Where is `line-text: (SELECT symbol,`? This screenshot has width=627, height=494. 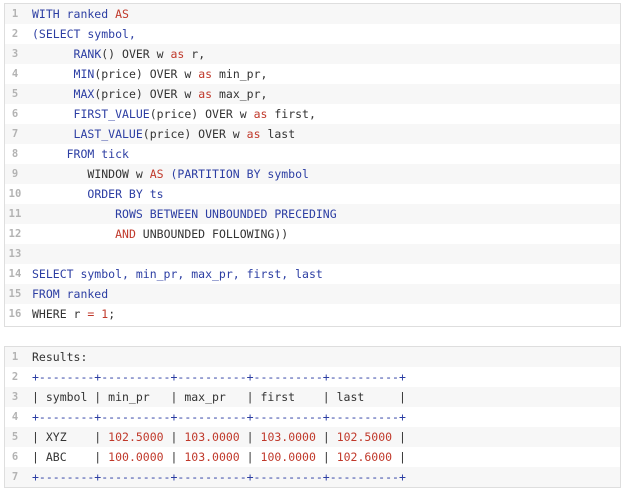
line-text: (SELECT symbol, is located at coordinates (84, 34).